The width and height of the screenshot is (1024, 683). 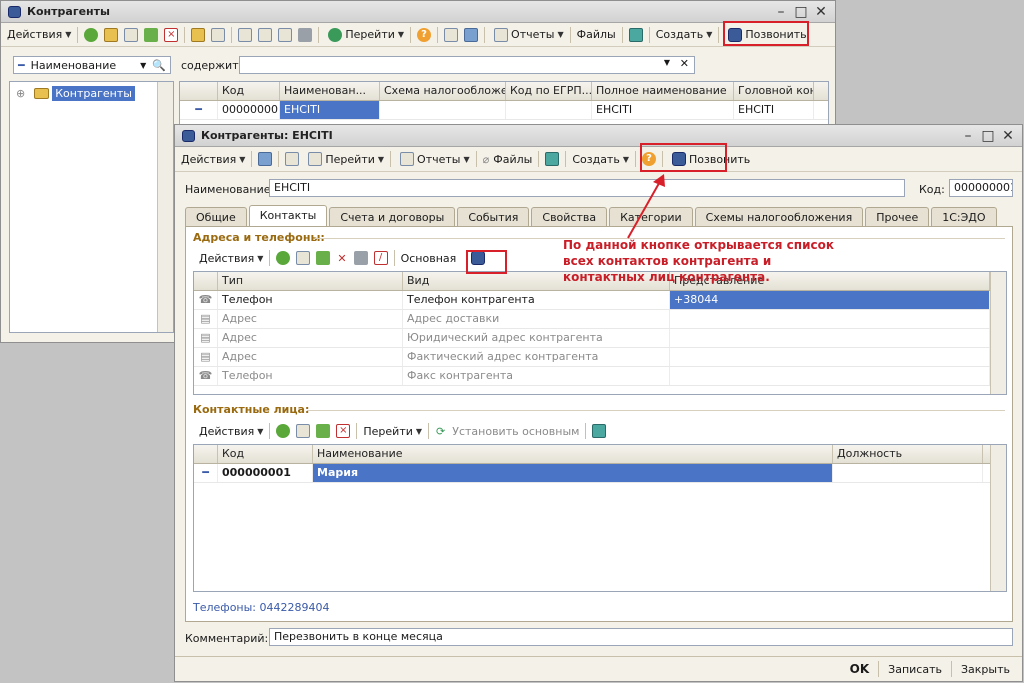 I want to click on save-button: Записать, so click(x=915, y=669).